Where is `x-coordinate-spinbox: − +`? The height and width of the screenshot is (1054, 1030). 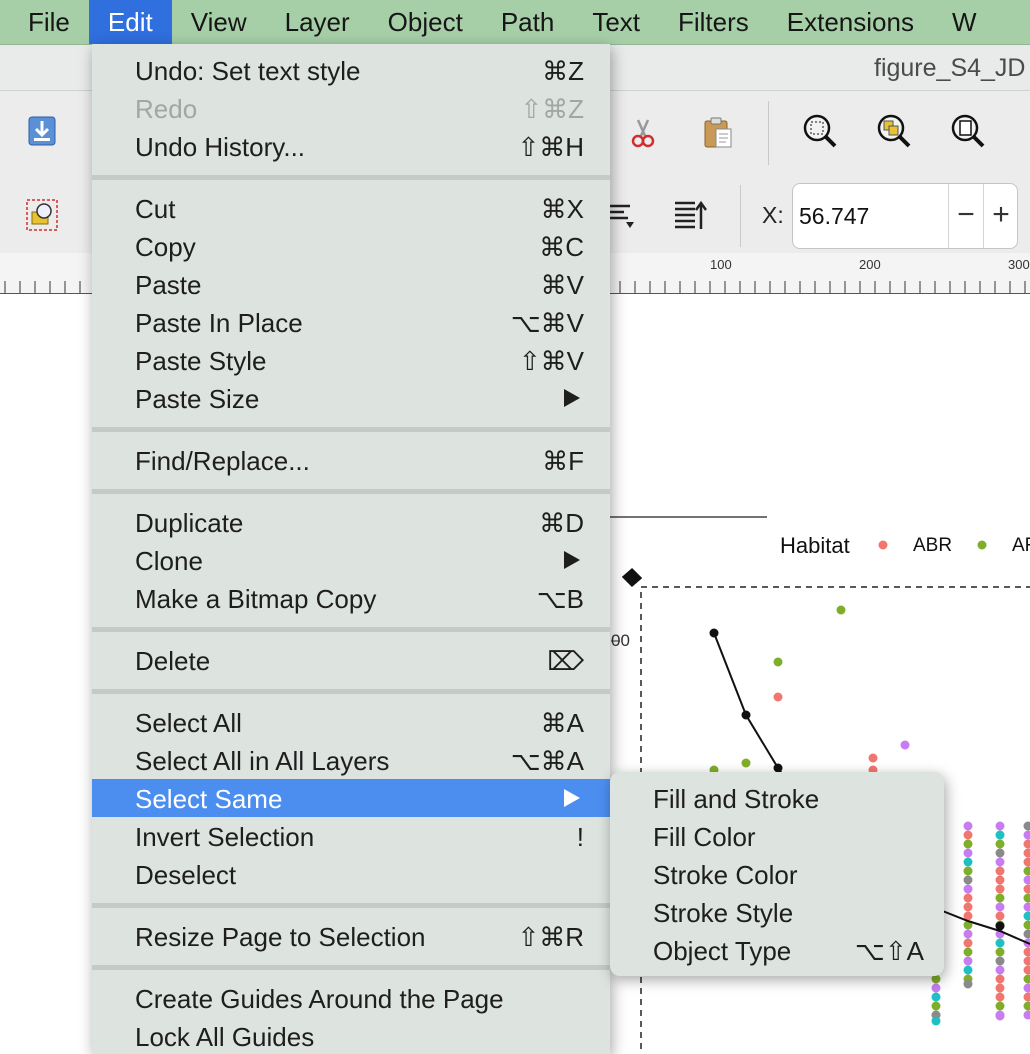 x-coordinate-spinbox: − + is located at coordinates (905, 216).